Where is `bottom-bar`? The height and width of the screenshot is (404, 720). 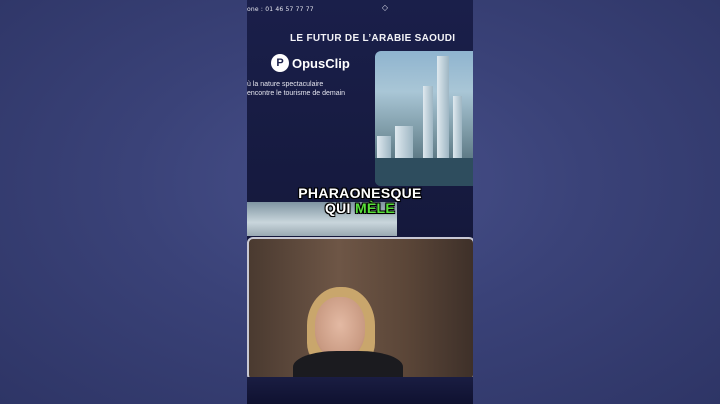 bottom-bar is located at coordinates (360, 390).